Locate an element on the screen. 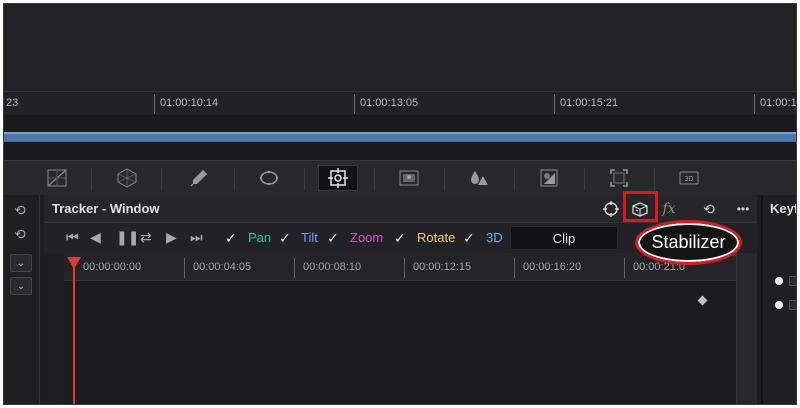 The image size is (800, 408). color-warper-icon is located at coordinates (127, 178).